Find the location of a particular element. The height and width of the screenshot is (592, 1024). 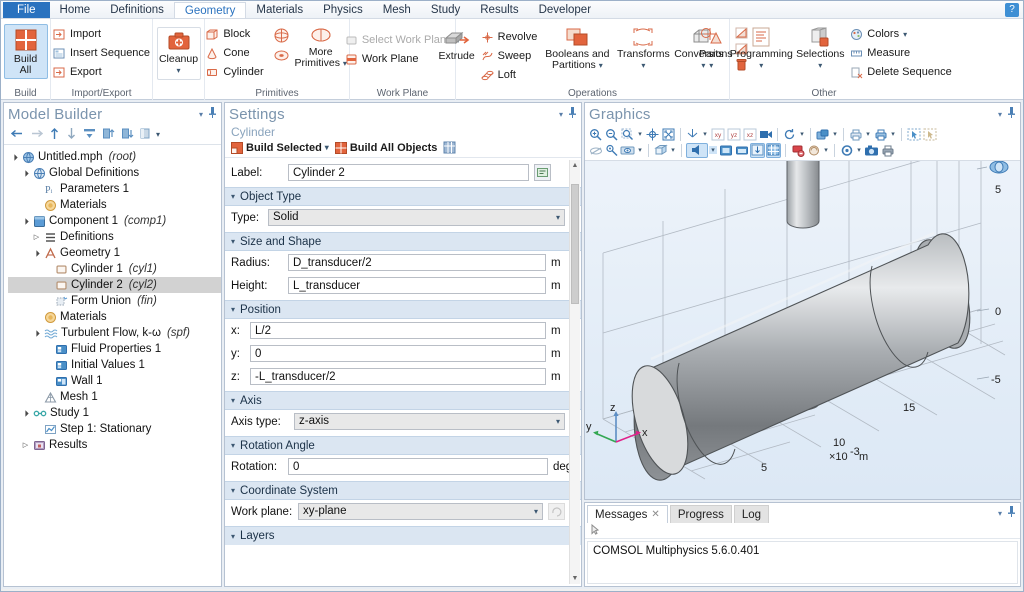

settings-pin-icon is located at coordinates (572, 114).